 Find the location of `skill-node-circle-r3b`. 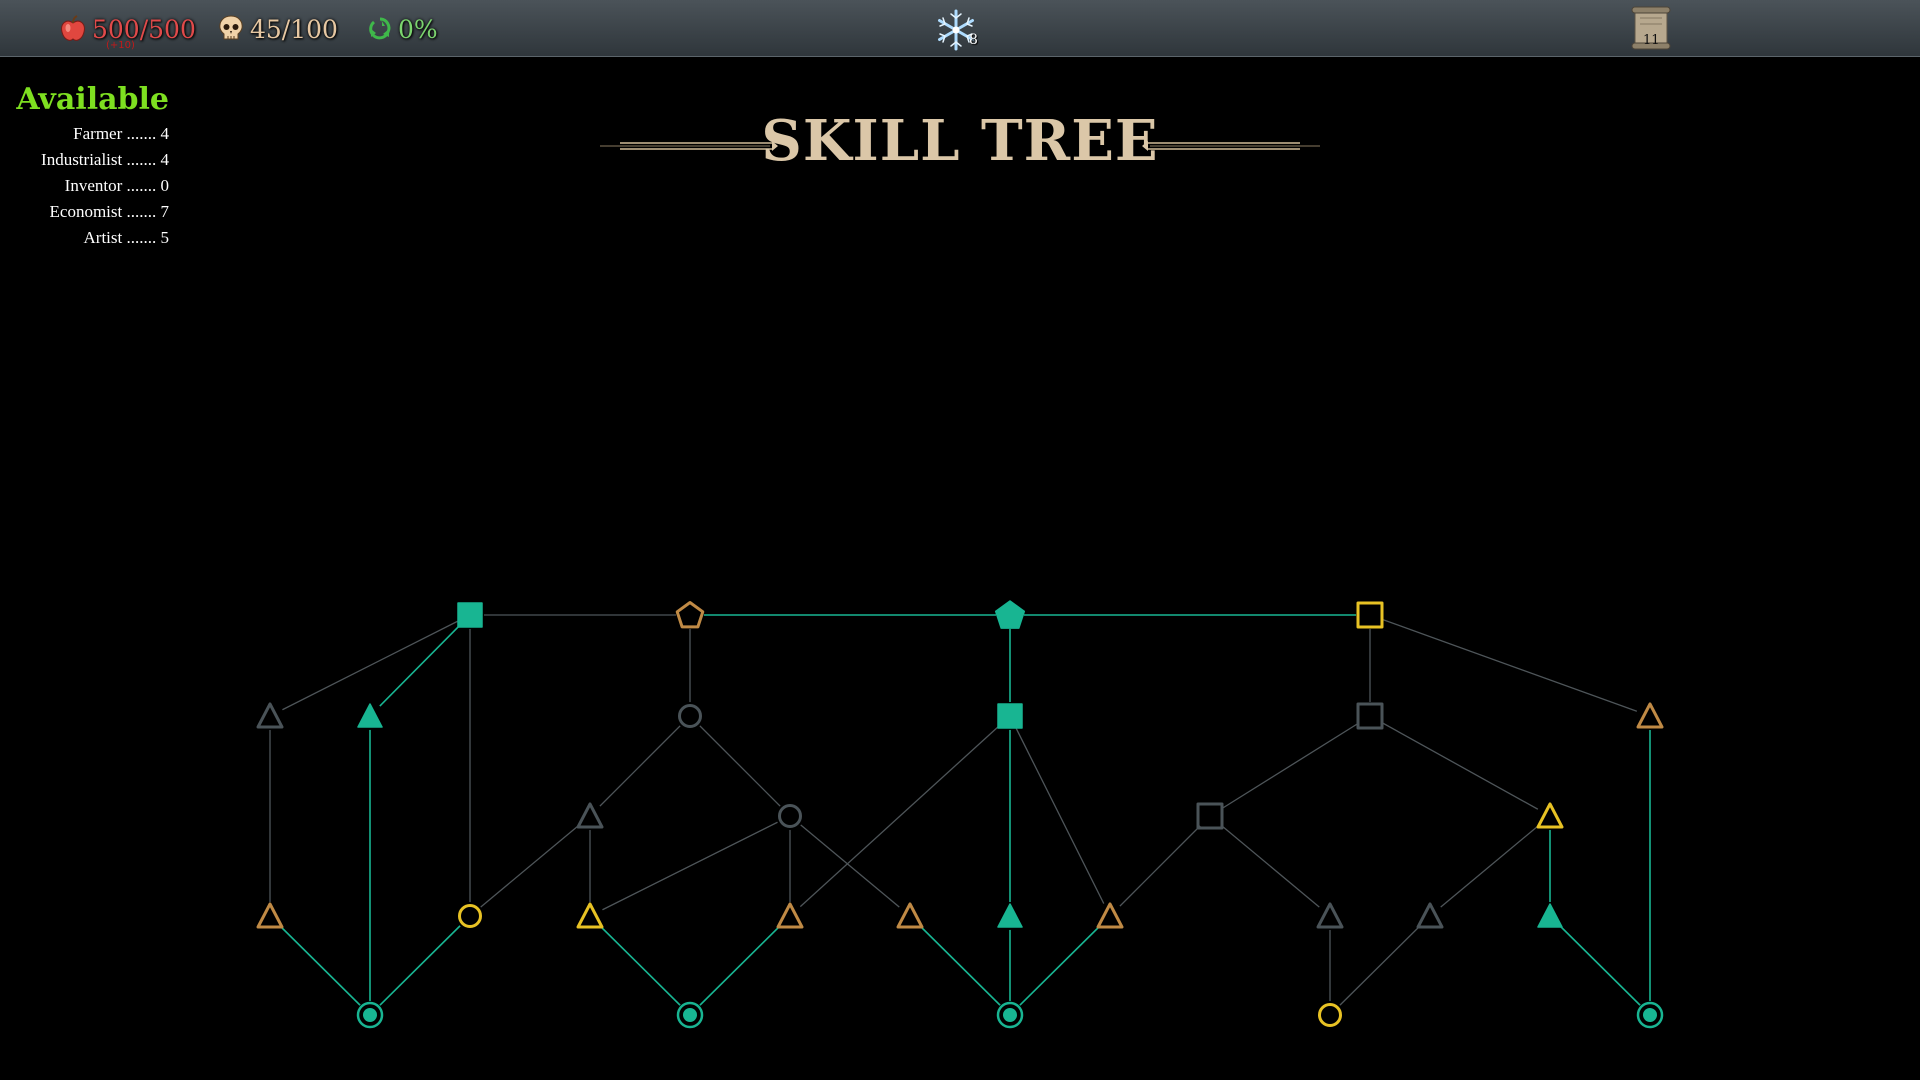

skill-node-circle-r3b is located at coordinates (470, 916).